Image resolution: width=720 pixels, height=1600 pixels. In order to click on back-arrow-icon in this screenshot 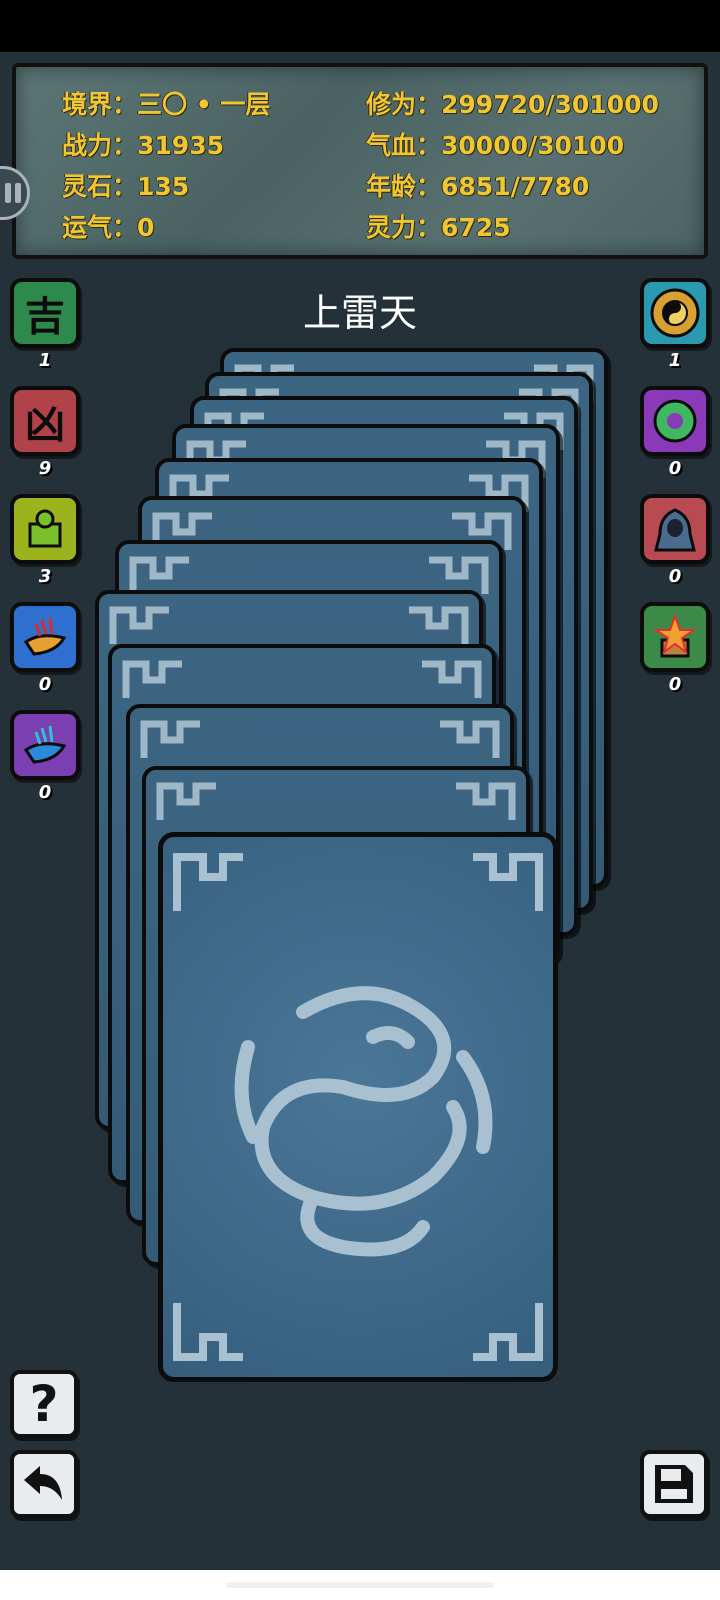, I will do `click(43, 1483)`.